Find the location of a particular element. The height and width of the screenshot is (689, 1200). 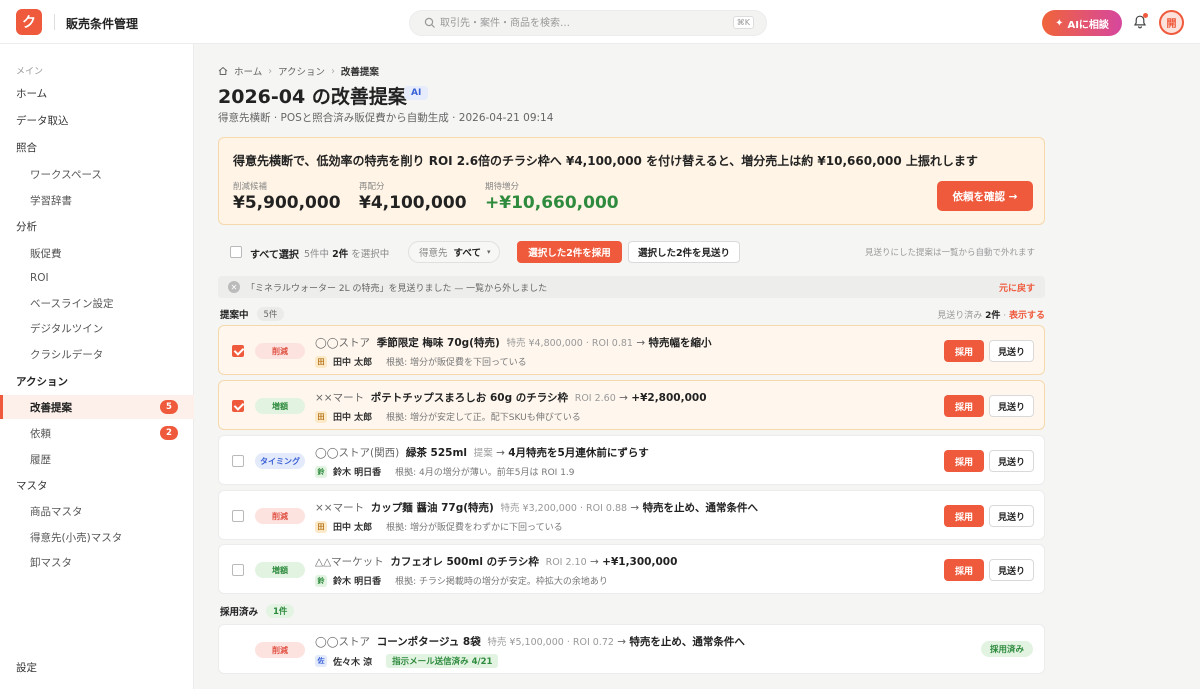

select-all-label: すべて選択 is located at coordinates (274, 253).